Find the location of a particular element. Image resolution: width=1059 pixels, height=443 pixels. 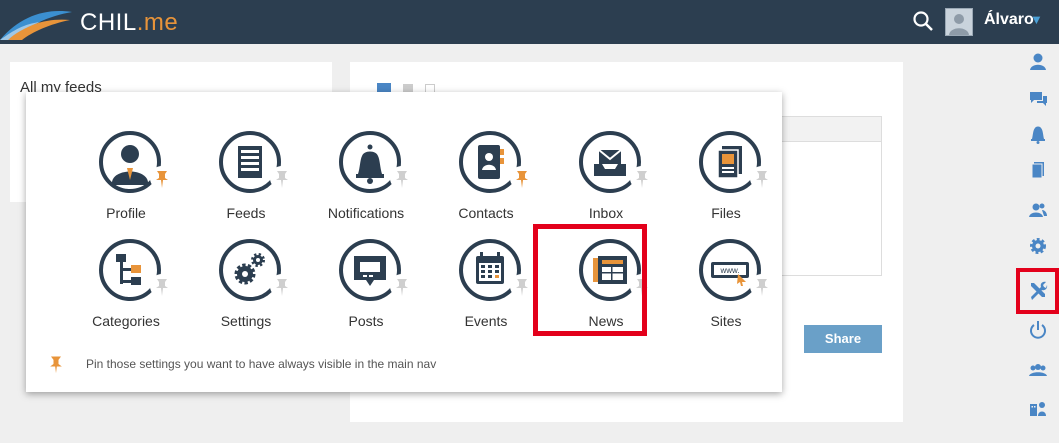

menu-item-notifications: Notifications is located at coordinates (366, 180).